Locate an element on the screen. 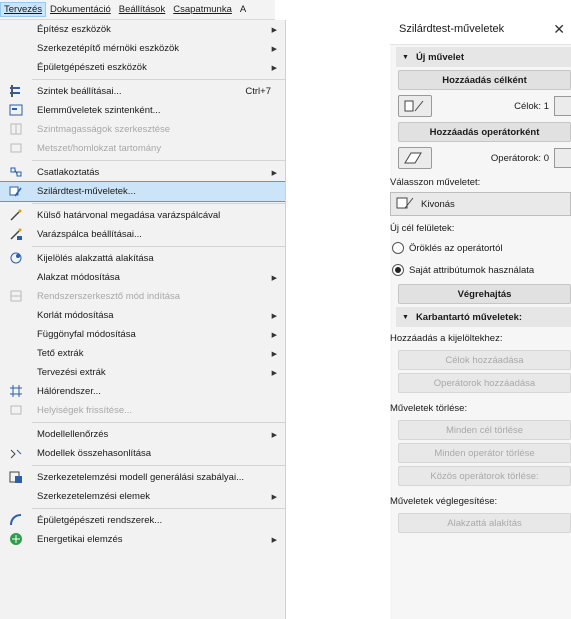 The height and width of the screenshot is (619, 571). system-editor-icon is located at coordinates (16, 296).